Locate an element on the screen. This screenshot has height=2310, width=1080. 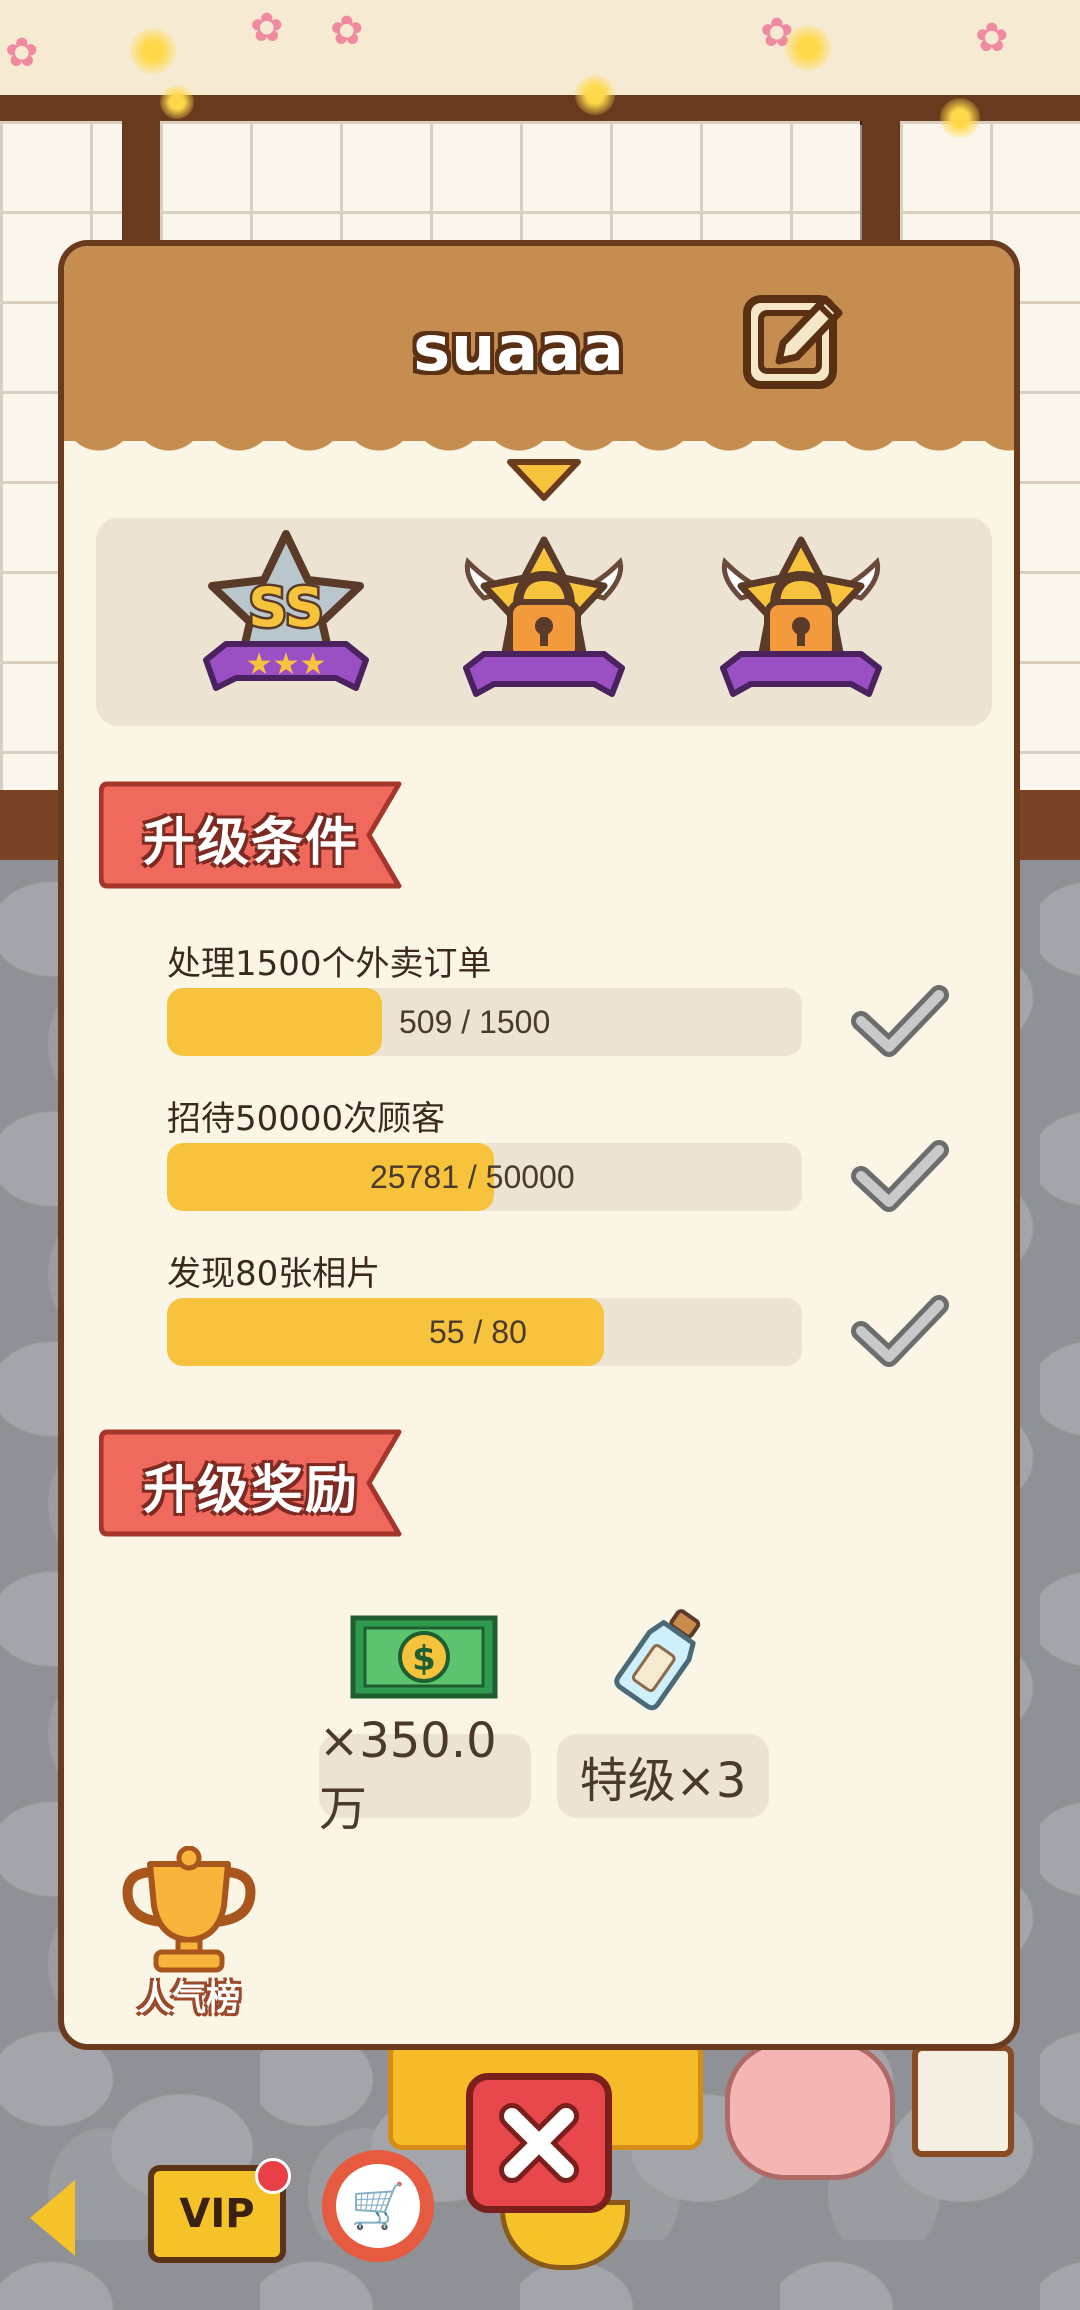
rank-label: 人气榜 is located at coordinates (189, 1999).